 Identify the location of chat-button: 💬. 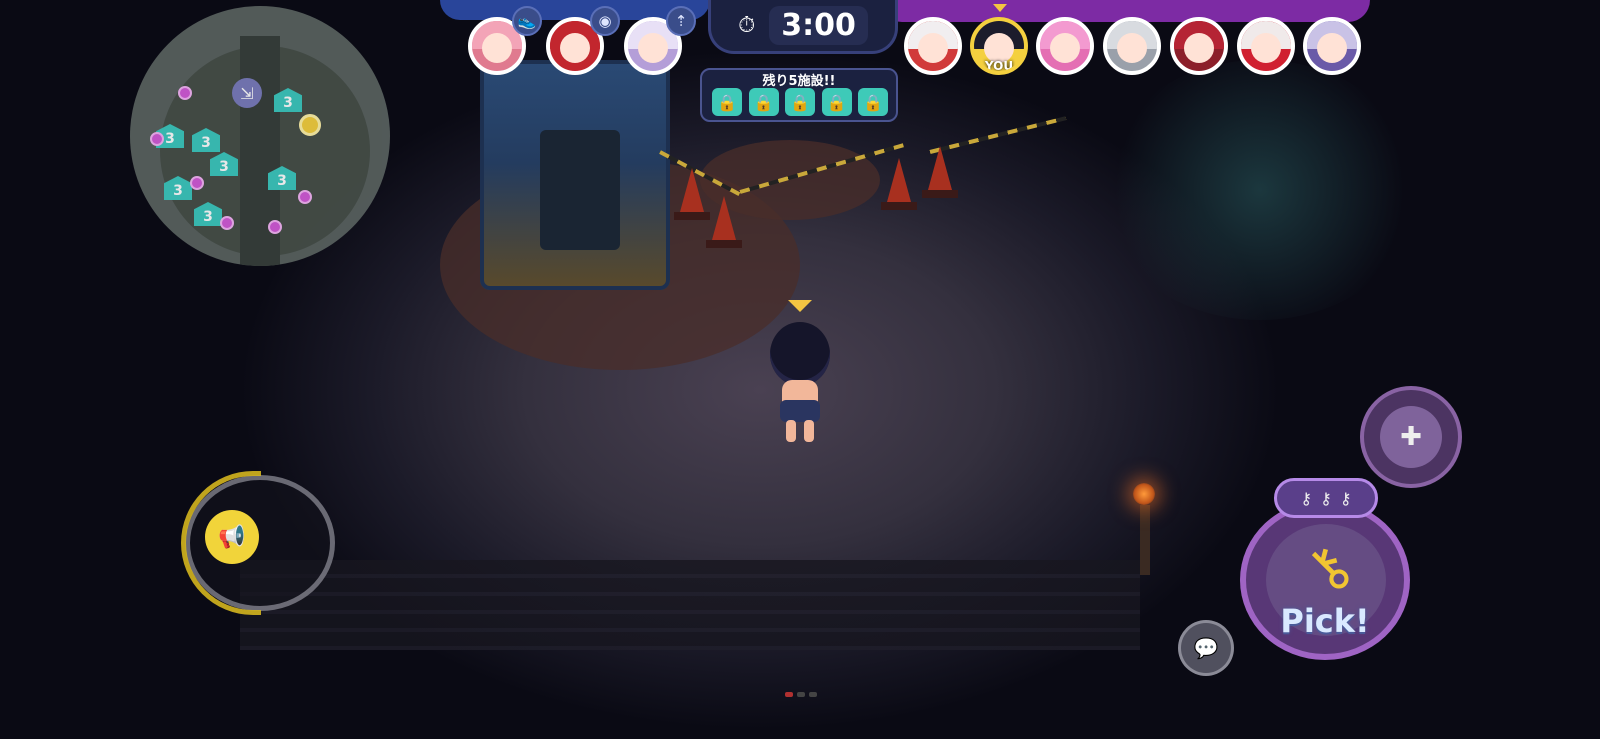
(1206, 648).